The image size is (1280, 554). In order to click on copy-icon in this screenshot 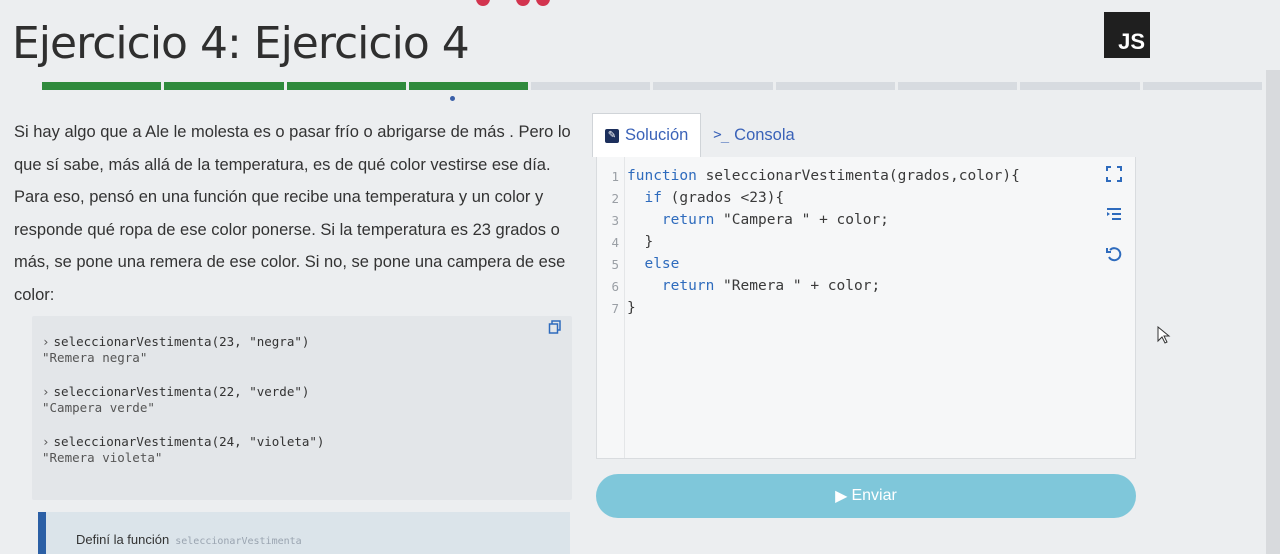, I will do `click(555, 327)`.